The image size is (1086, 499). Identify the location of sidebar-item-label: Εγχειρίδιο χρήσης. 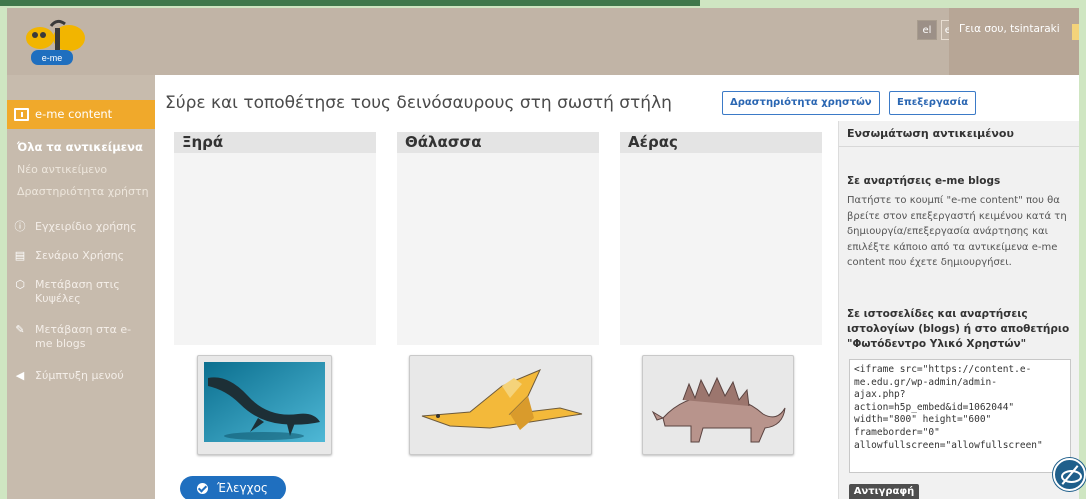
(86, 226).